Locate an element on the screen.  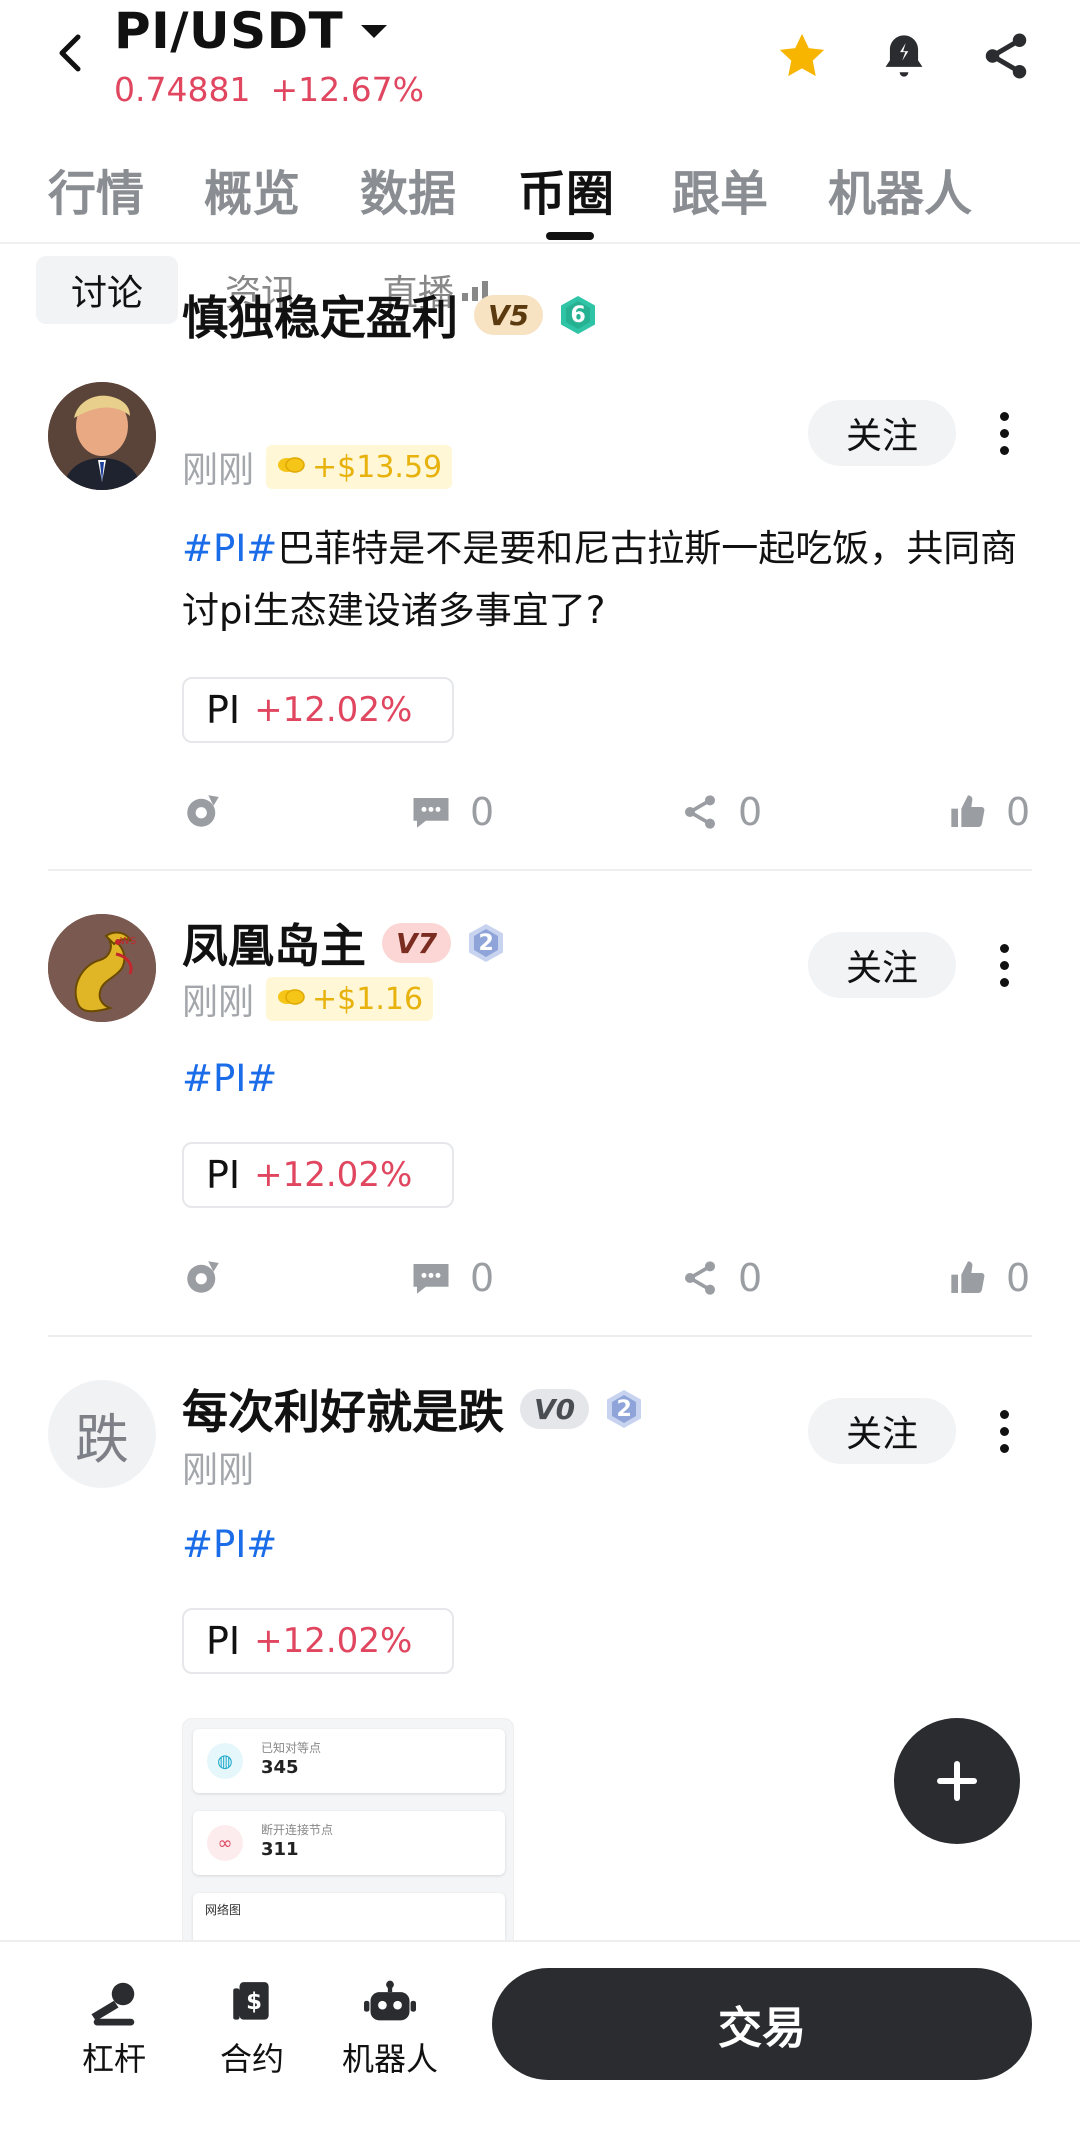
vip-badge: V5 is located at coordinates (509, 315).